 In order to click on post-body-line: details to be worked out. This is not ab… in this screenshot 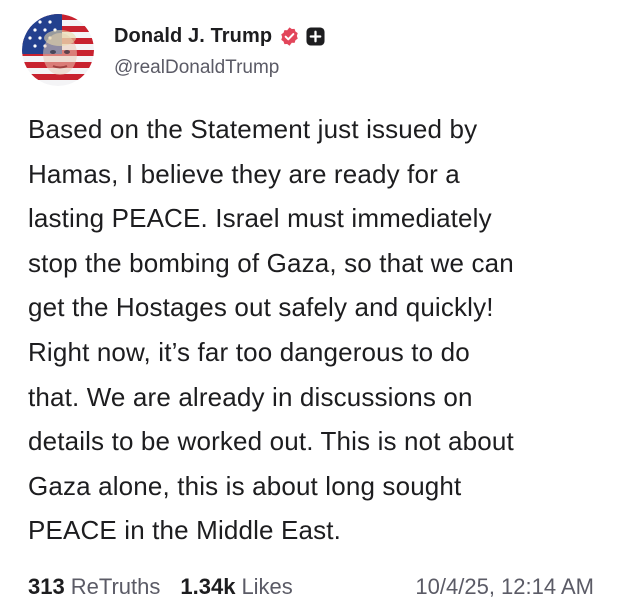, I will do `click(271, 441)`.